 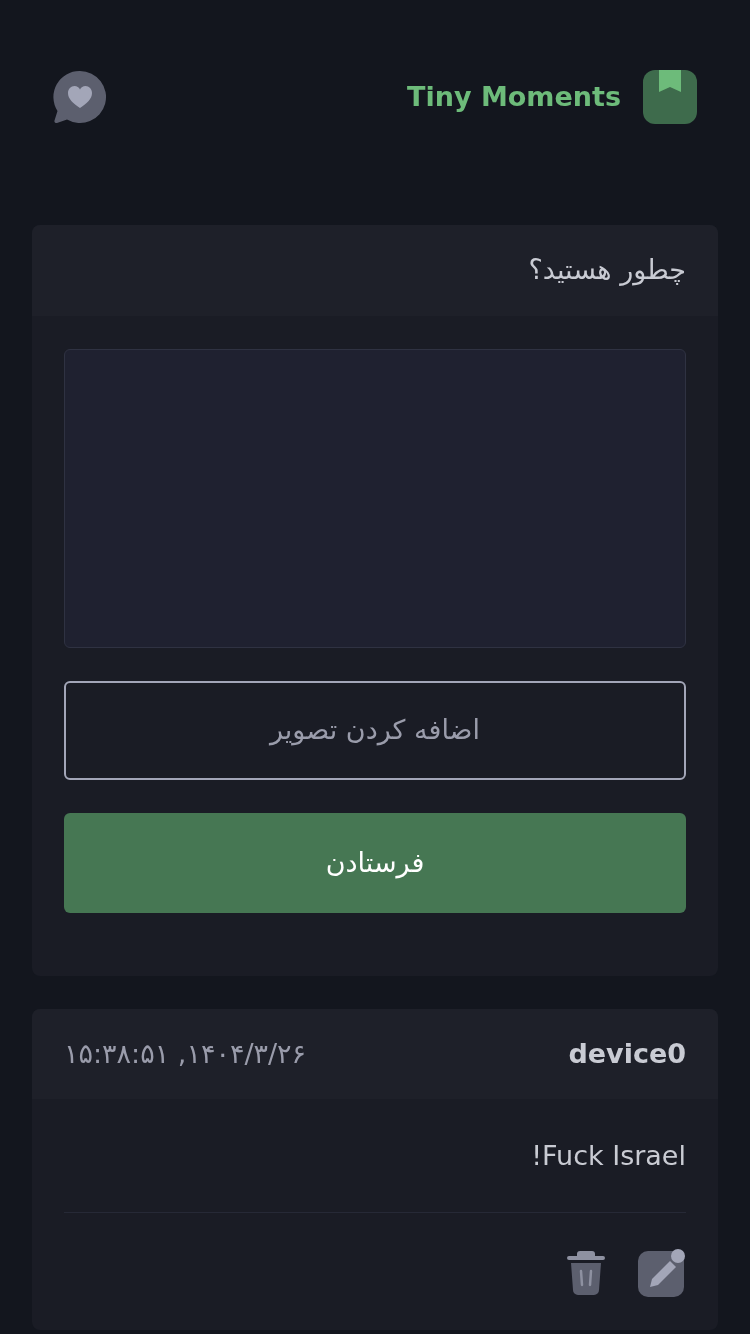 What do you see at coordinates (627, 1053) in the screenshot?
I see `post-author: device0` at bounding box center [627, 1053].